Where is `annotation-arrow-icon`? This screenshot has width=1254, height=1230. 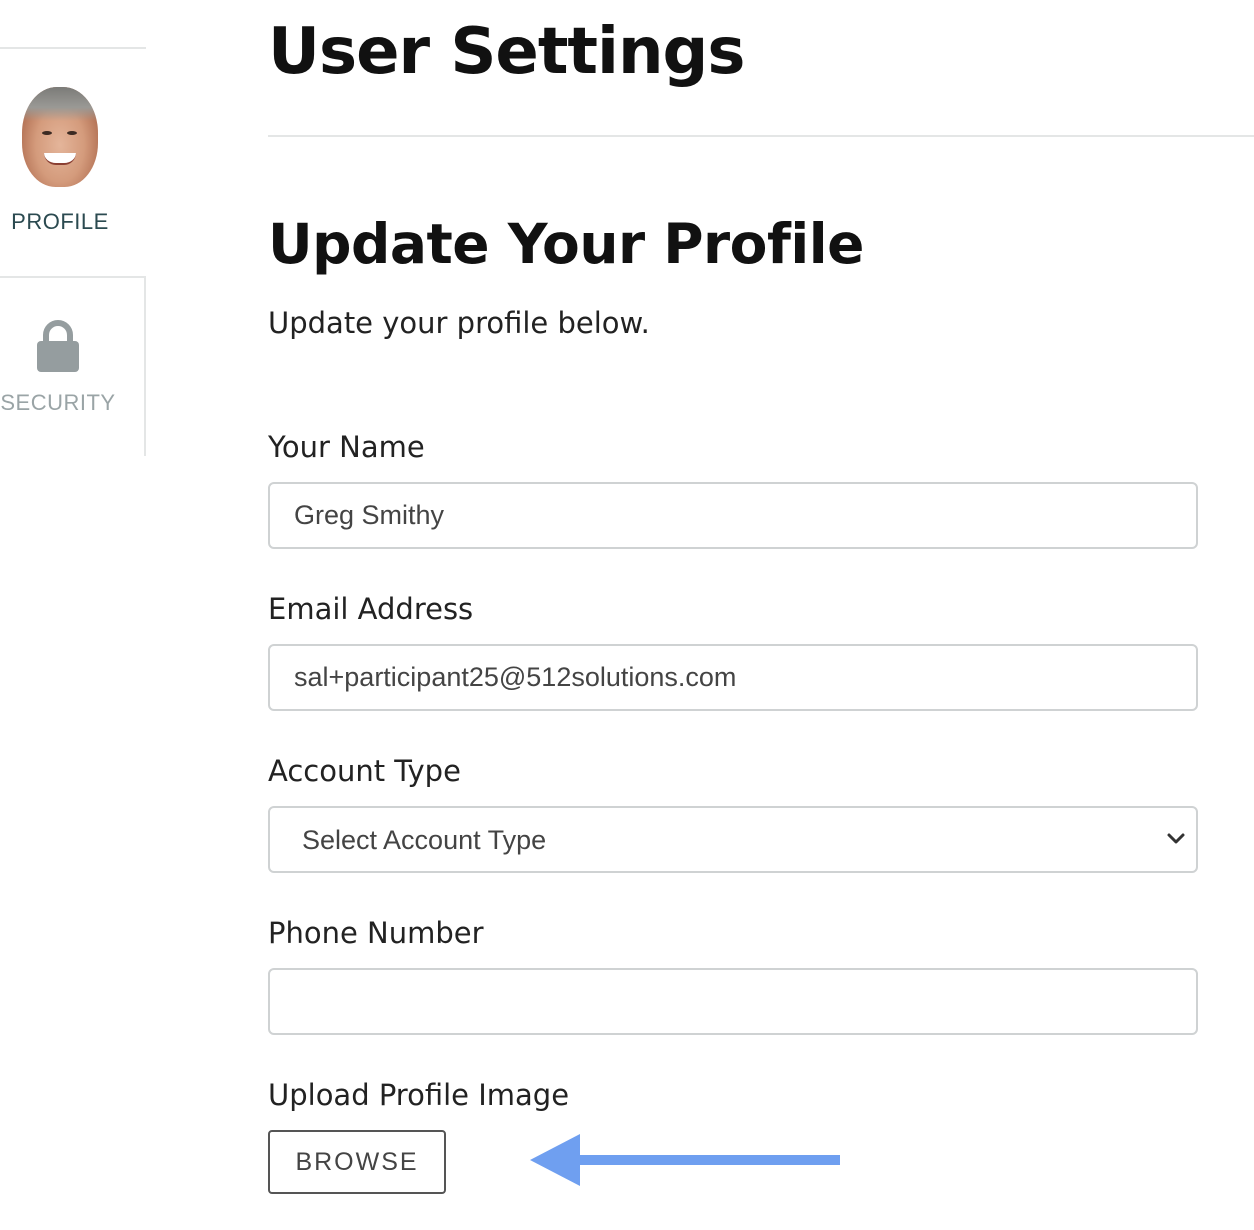
annotation-arrow-icon is located at coordinates (685, 1160).